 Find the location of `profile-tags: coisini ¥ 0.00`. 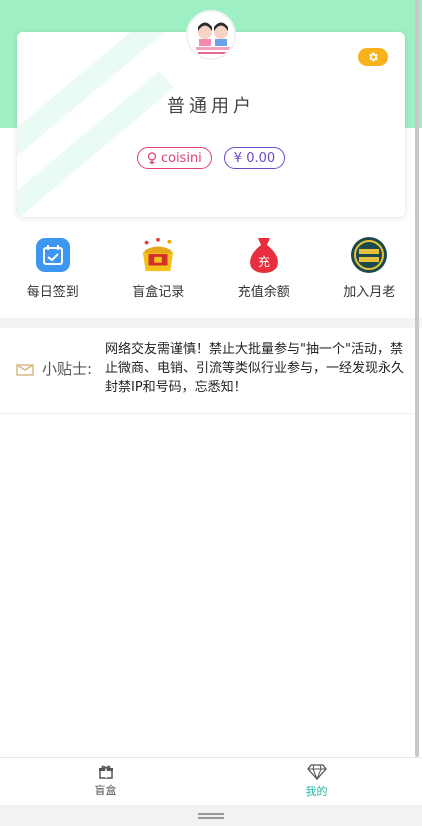

profile-tags: coisini ¥ 0.00 is located at coordinates (211, 158).